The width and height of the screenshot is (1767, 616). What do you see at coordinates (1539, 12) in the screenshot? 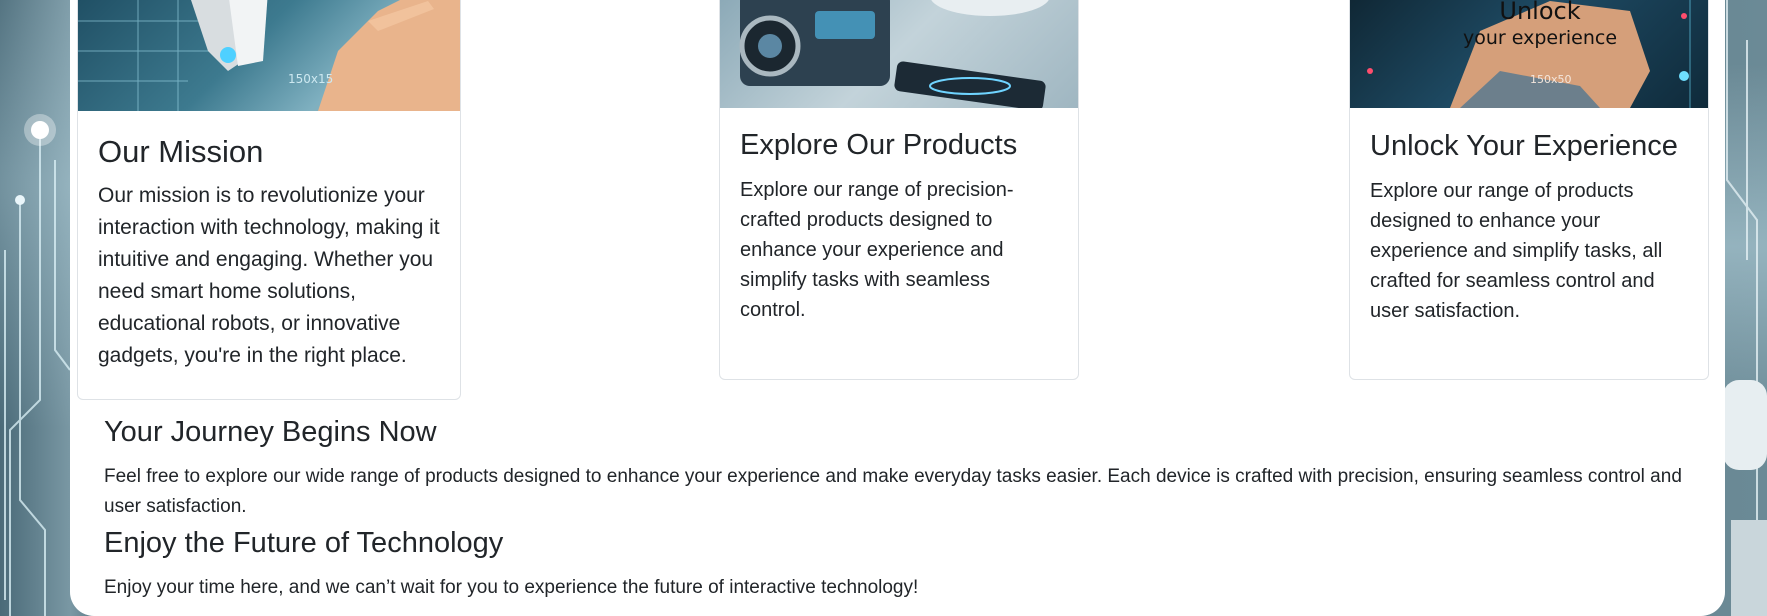
I see `unlock-image-headline: Unlock` at bounding box center [1539, 12].